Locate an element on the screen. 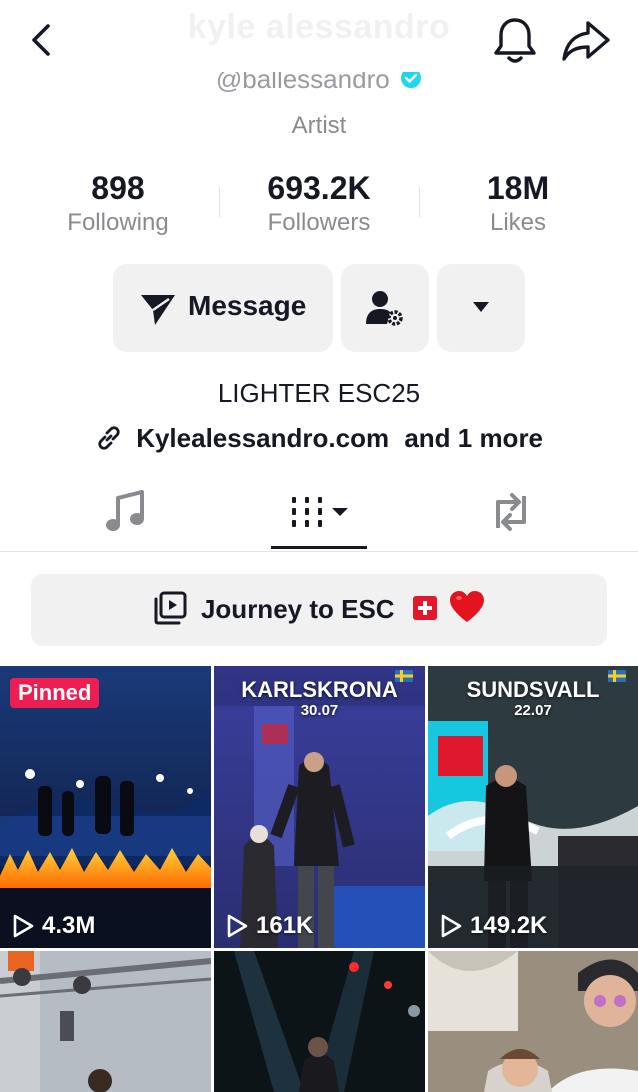  music-note-icon is located at coordinates (125, 510).